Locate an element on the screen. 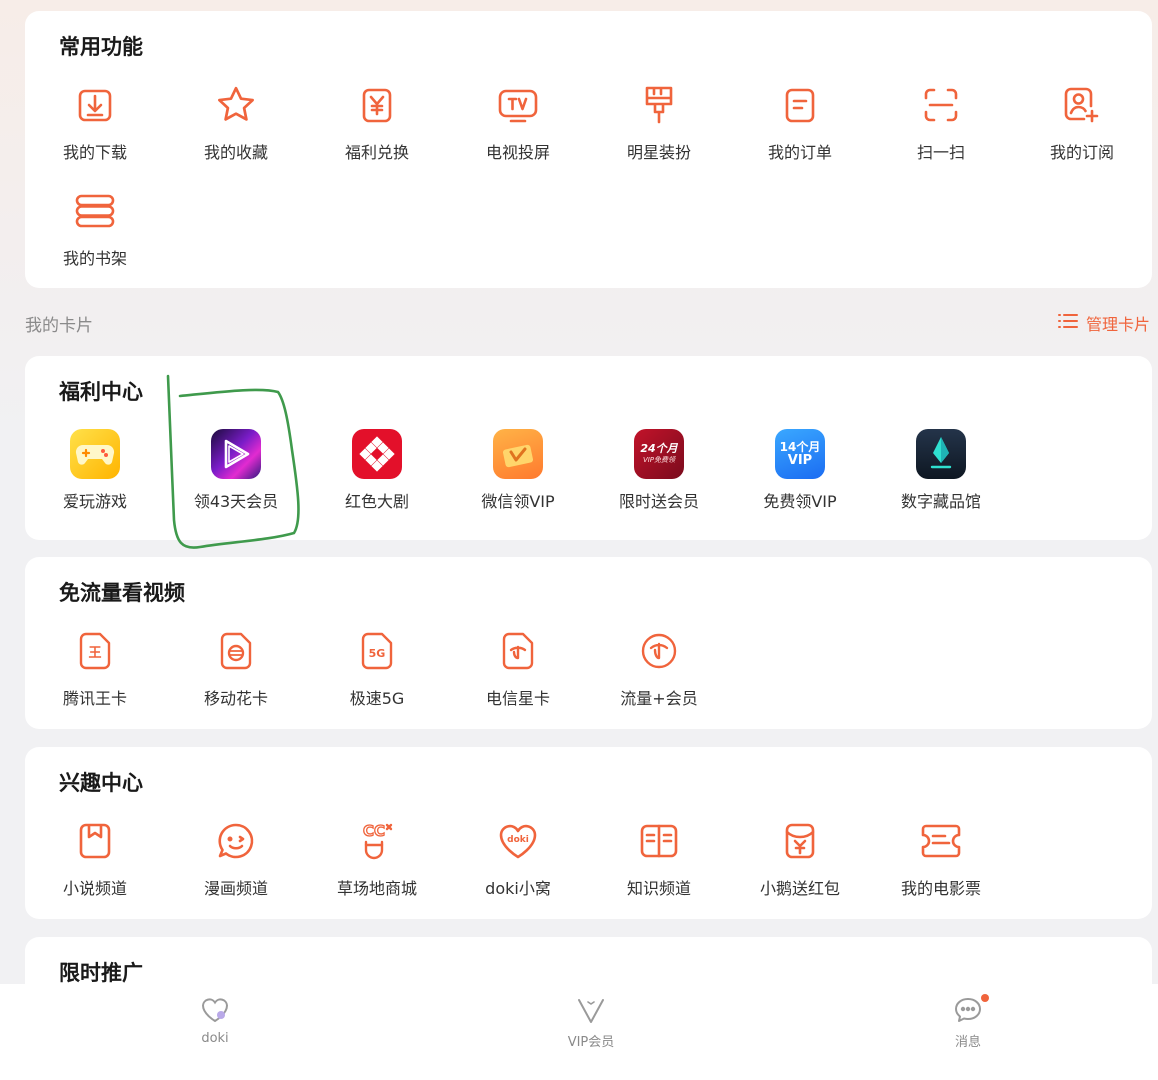 Image resolution: width=1158 pixels, height=1080 pixels. tab-label: doki is located at coordinates (215, 1038).